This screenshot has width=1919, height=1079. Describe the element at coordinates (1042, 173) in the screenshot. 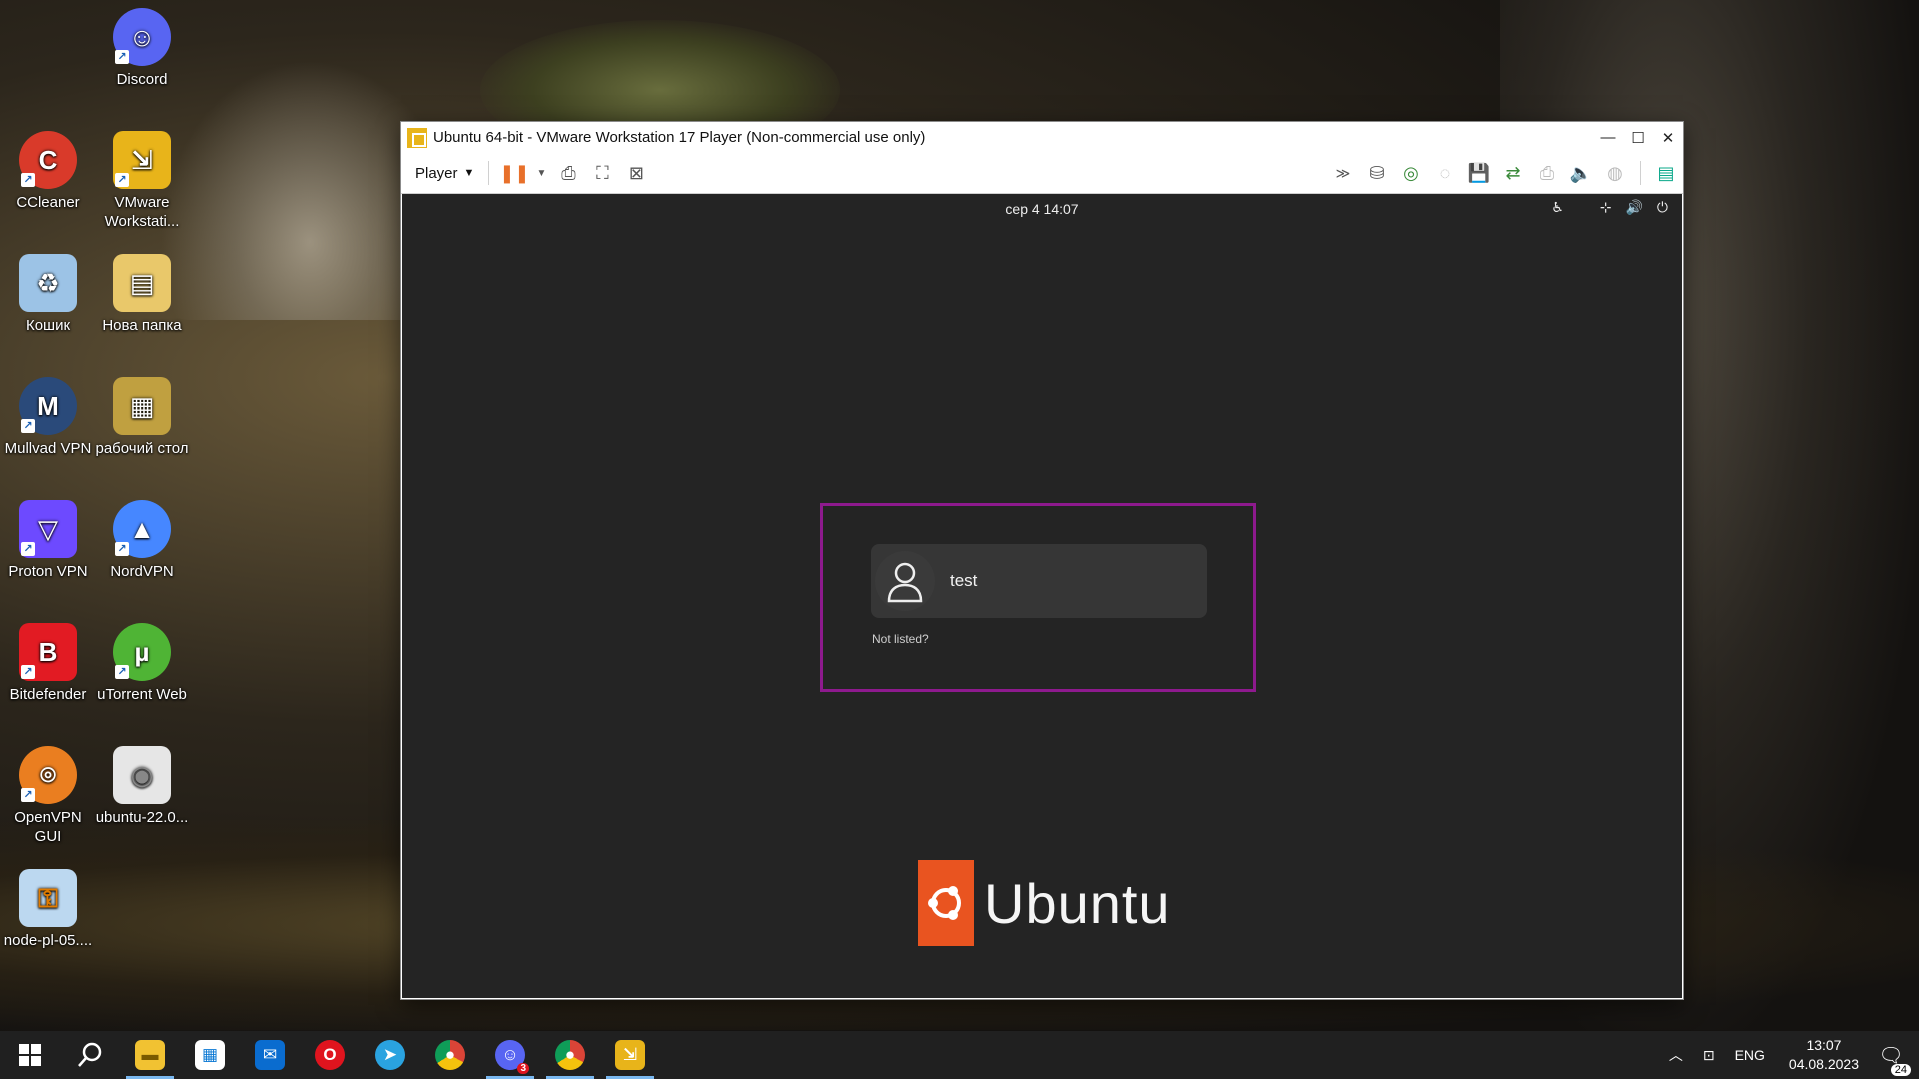

I see `vm-toolbar: Player ▼ ❚❚ ▼ ⎙ ⛶ ⊠ ≫ ⛁ ◎ ◌ 💾 ⇄ ⎙ 🔈 ◍ ▤` at that location.